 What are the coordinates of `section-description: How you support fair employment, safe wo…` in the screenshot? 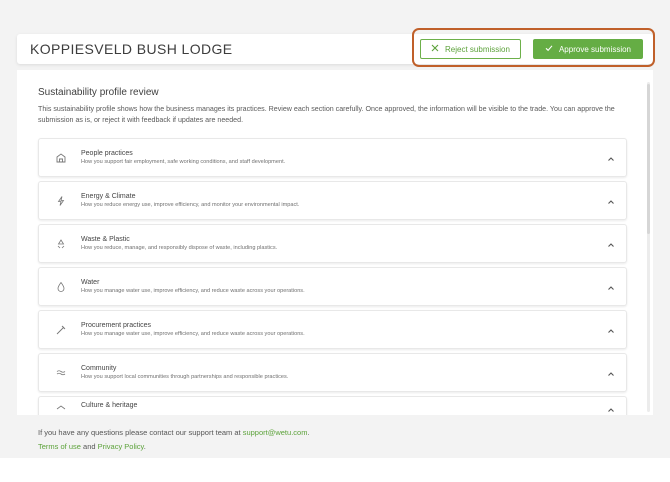 It's located at (183, 162).